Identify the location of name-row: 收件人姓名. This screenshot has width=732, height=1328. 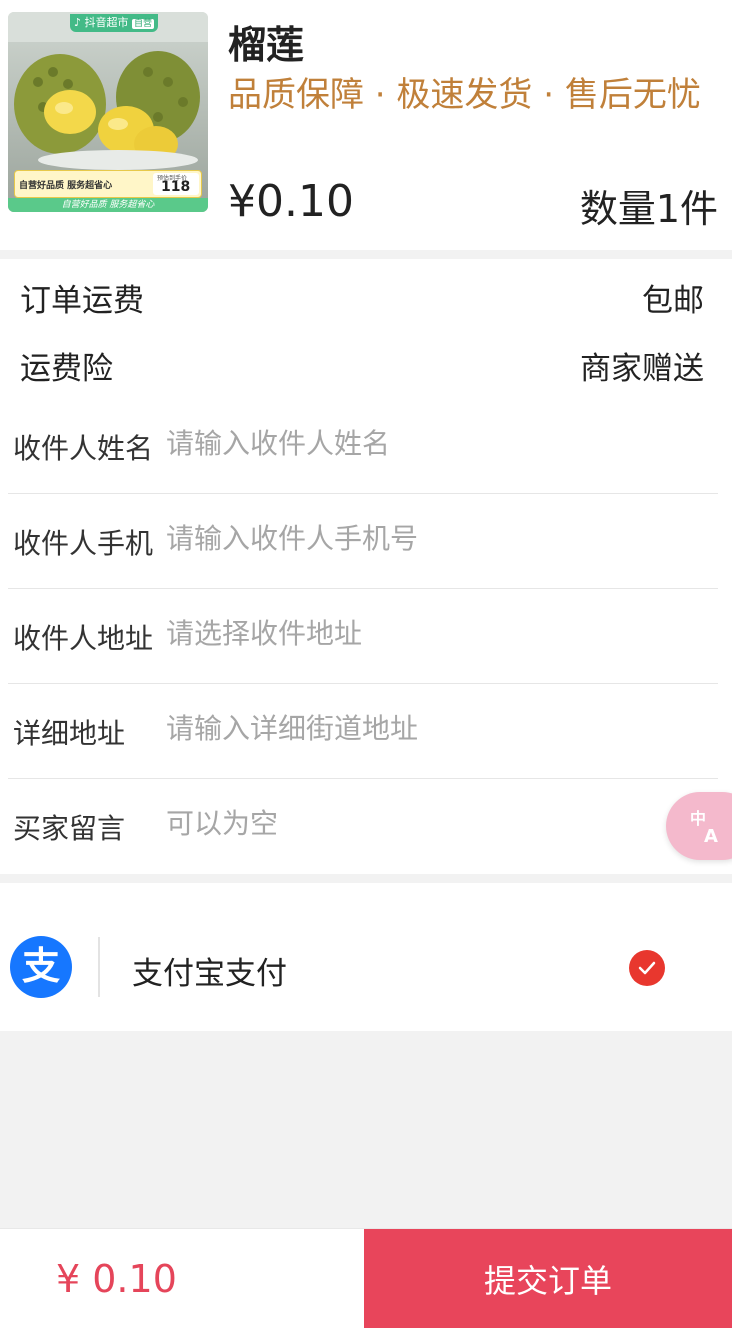
(363, 446).